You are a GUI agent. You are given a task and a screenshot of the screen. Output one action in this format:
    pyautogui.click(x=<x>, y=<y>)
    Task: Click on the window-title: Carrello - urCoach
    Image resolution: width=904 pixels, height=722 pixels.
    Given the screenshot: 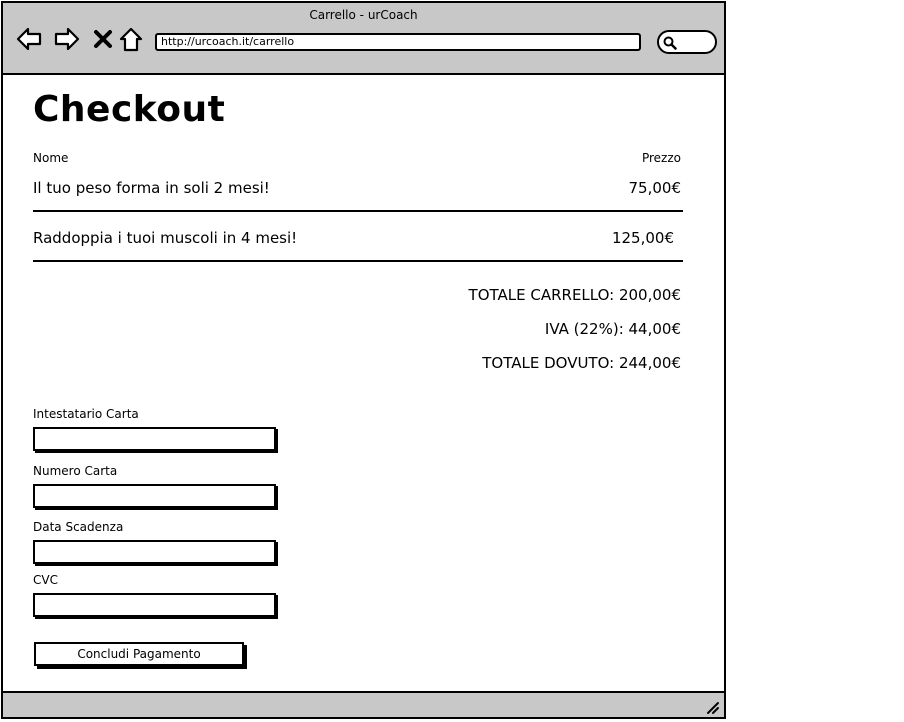 What is the action you would take?
    pyautogui.click(x=363, y=15)
    